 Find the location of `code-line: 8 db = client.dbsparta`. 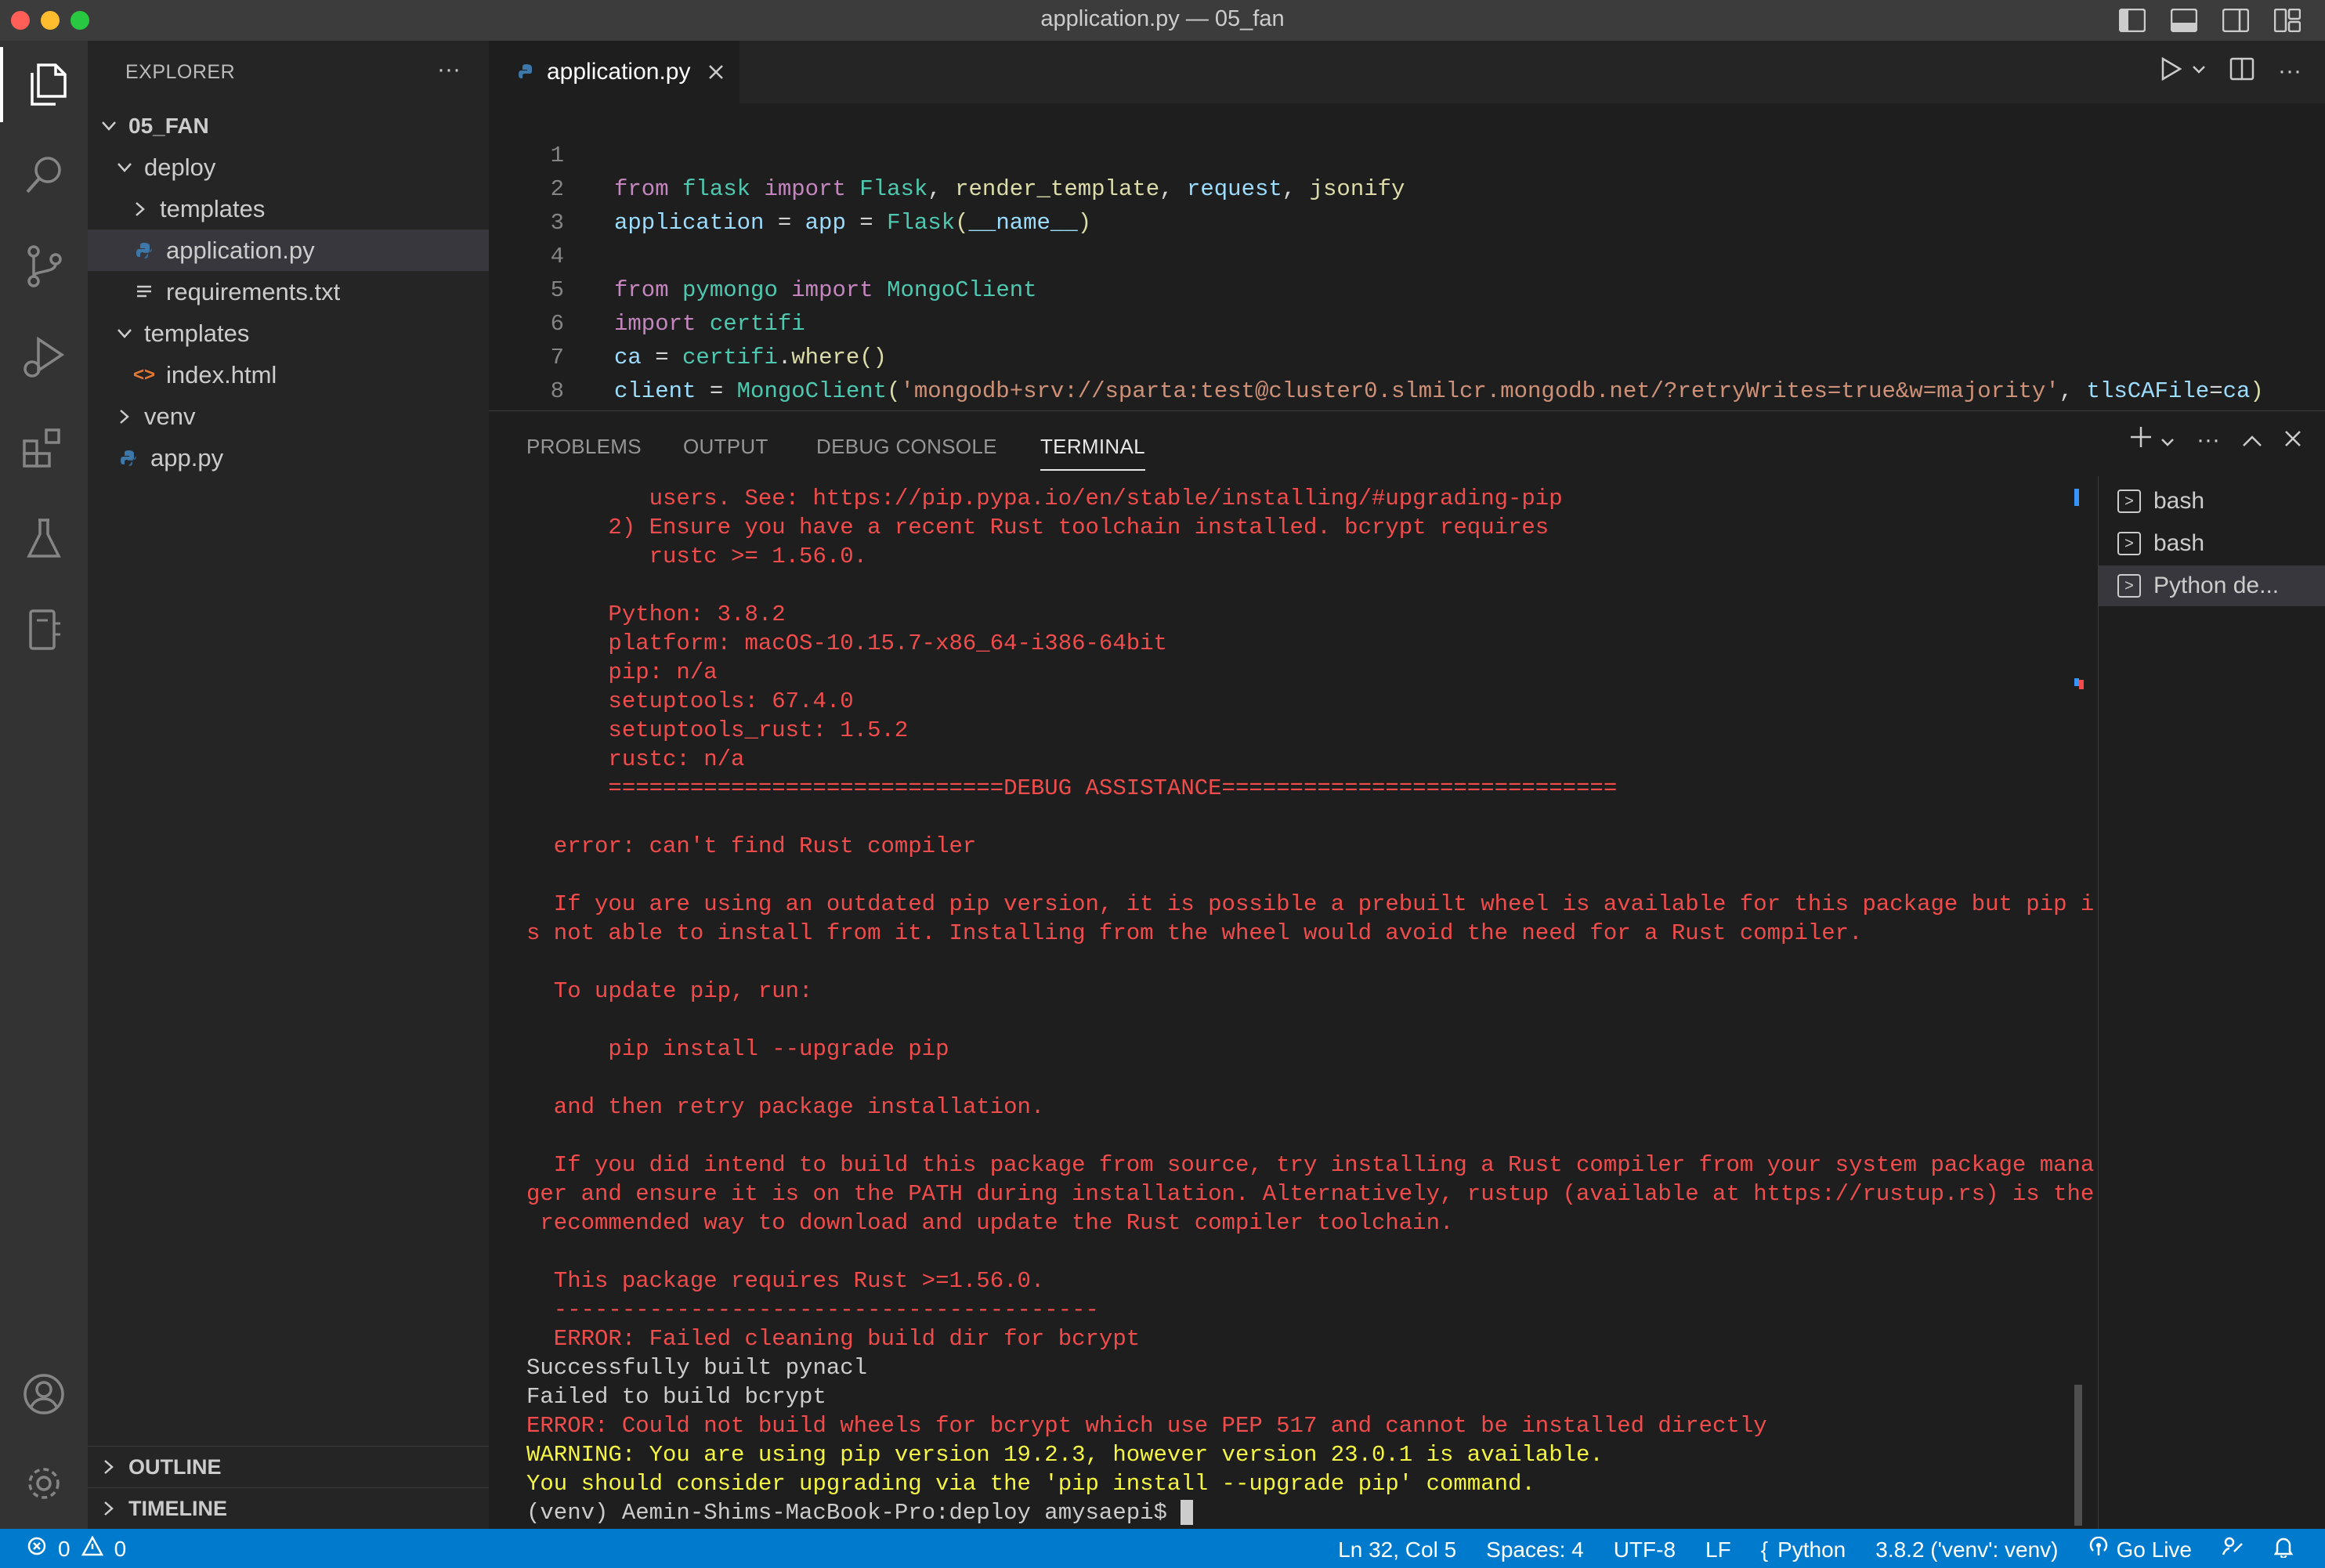

code-line: 8 db = client.dbsparta is located at coordinates (1397, 389).